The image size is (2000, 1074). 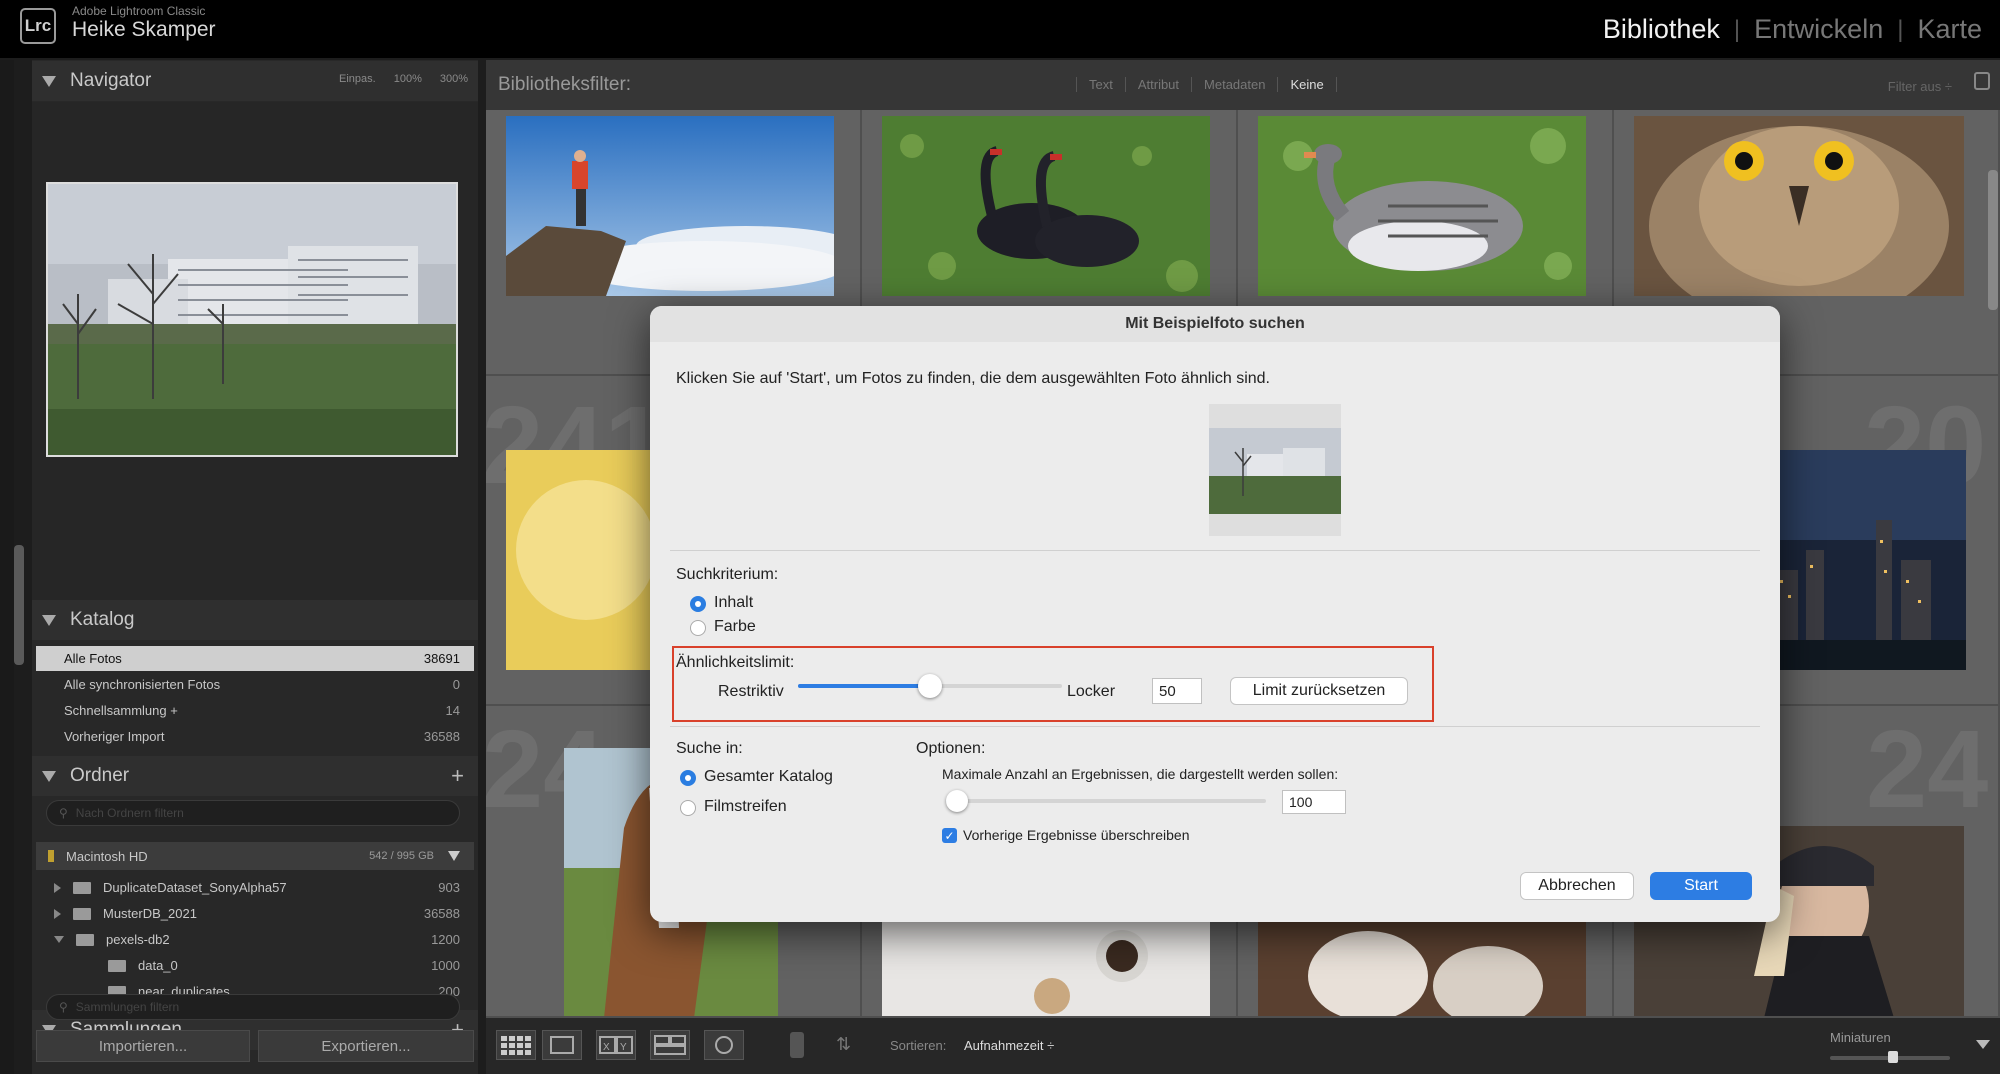 I want to click on grid-view-icon, so click(x=516, y=1045).